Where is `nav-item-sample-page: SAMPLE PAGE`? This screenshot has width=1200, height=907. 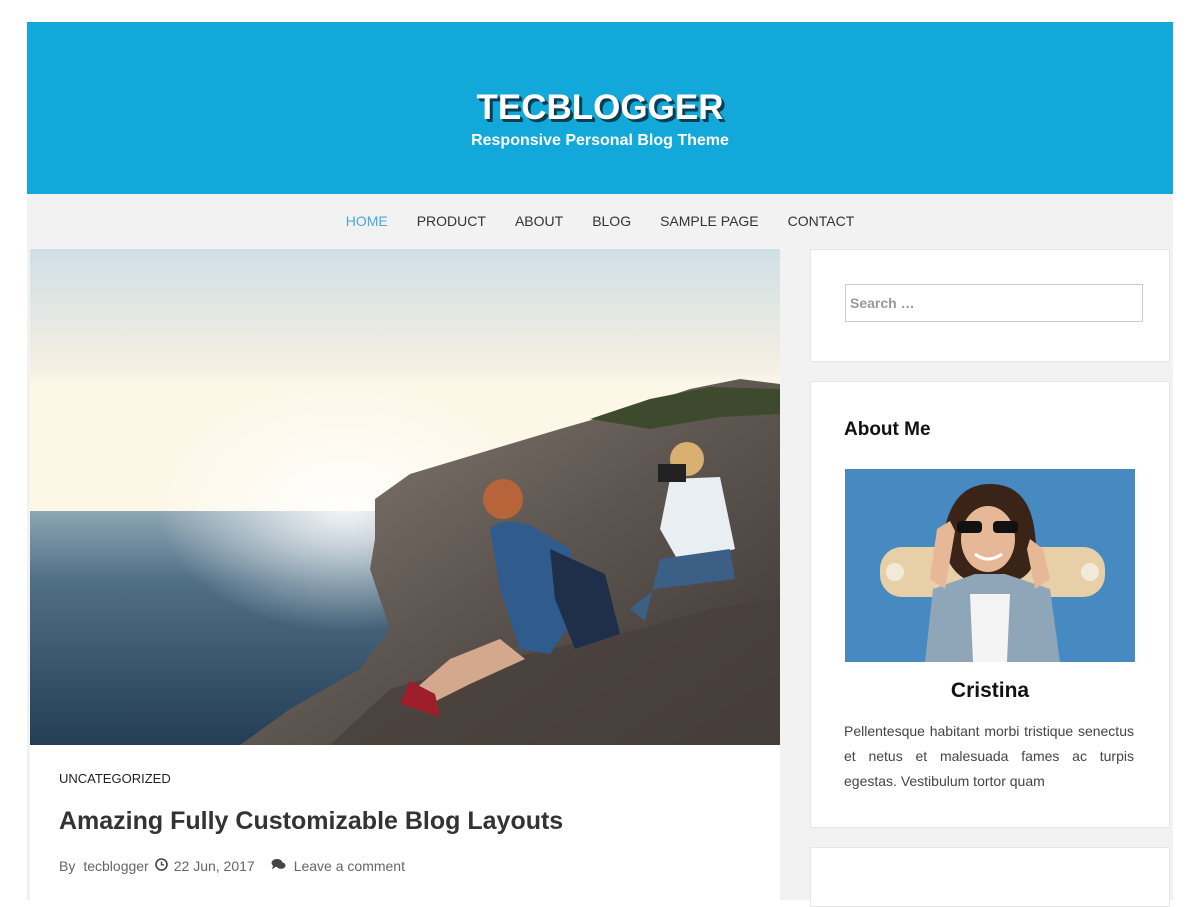
nav-item-sample-page: SAMPLE PAGE is located at coordinates (709, 221).